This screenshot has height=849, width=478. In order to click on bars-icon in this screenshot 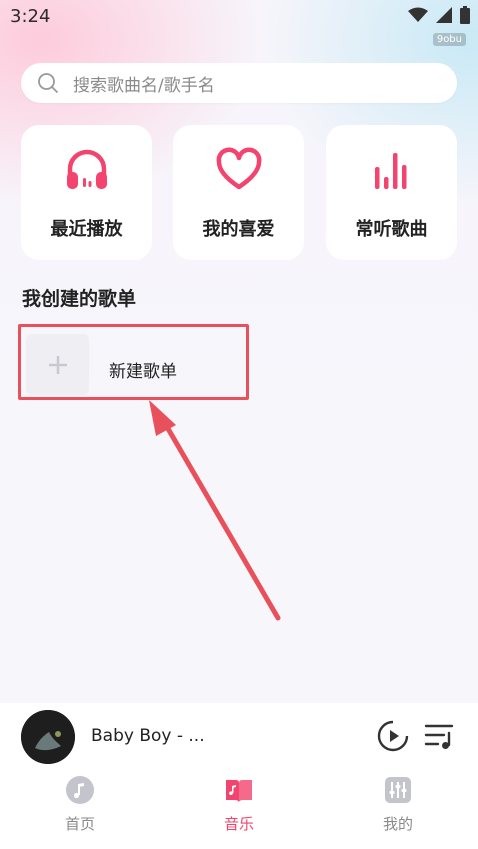, I will do `click(390, 171)`.